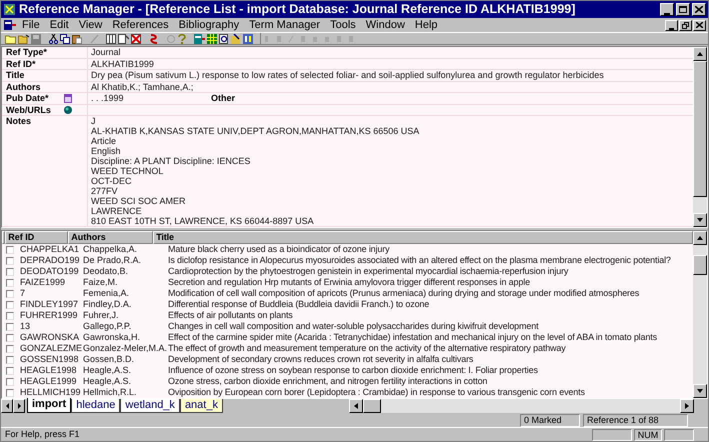 The width and height of the screenshot is (709, 442). I want to click on magnifier-document-icon, so click(224, 39).